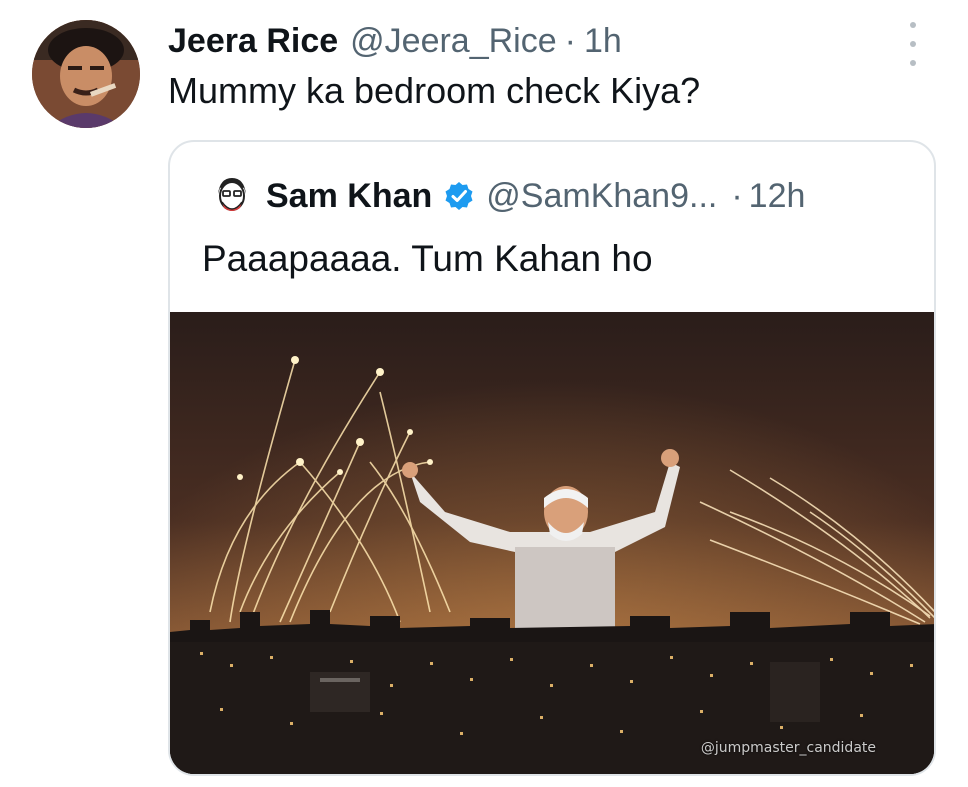  What do you see at coordinates (427, 258) in the screenshot?
I see `quoted-tweet-text: Paaapaaaa. Tum Kahan ho` at bounding box center [427, 258].